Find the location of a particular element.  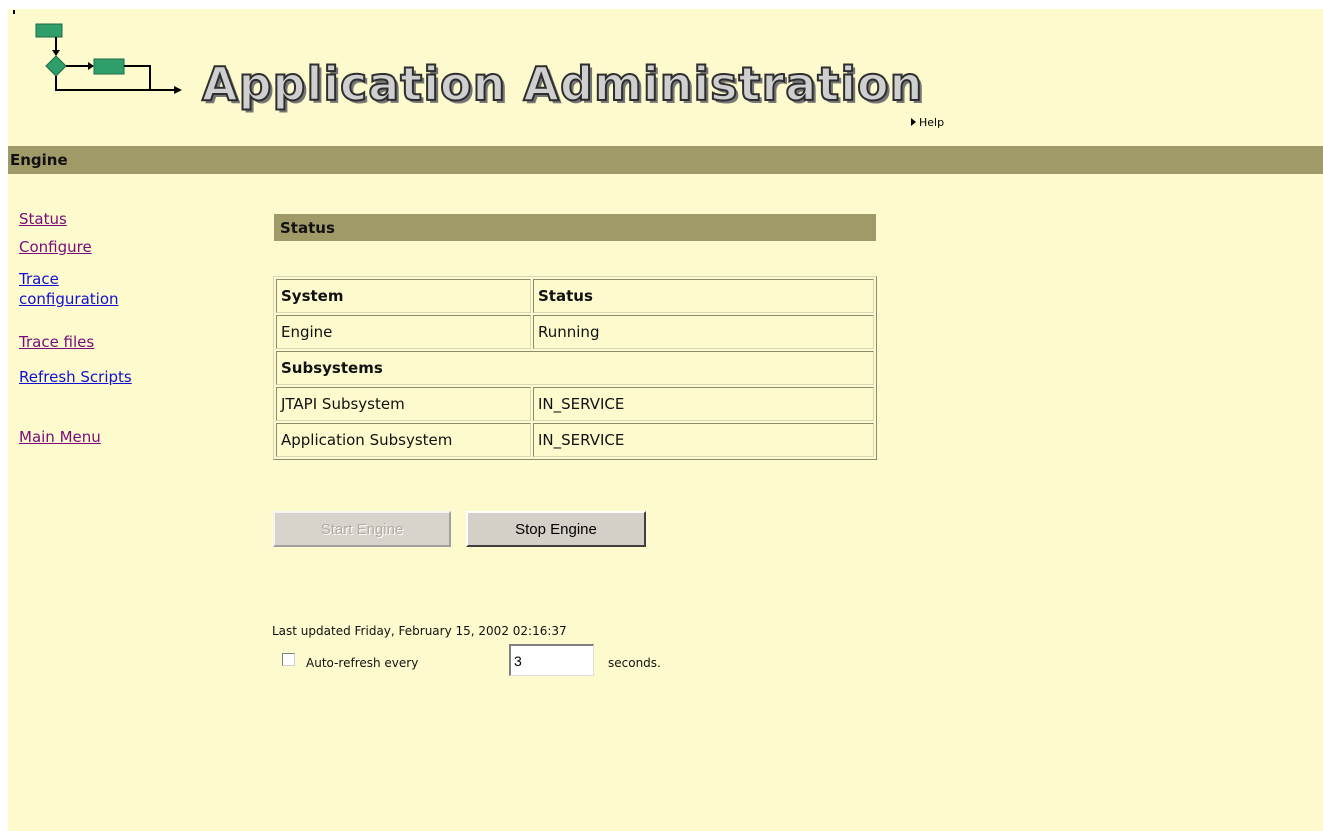

start-engine-label: Start Engine is located at coordinates (362, 529).